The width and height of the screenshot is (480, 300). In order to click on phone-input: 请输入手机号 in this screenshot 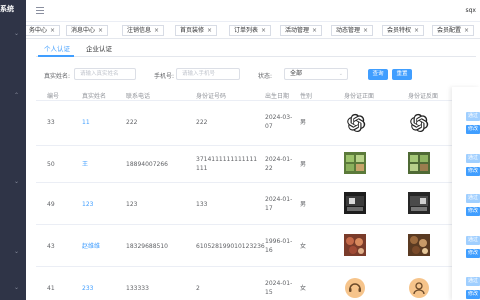, I will do `click(208, 74)`.